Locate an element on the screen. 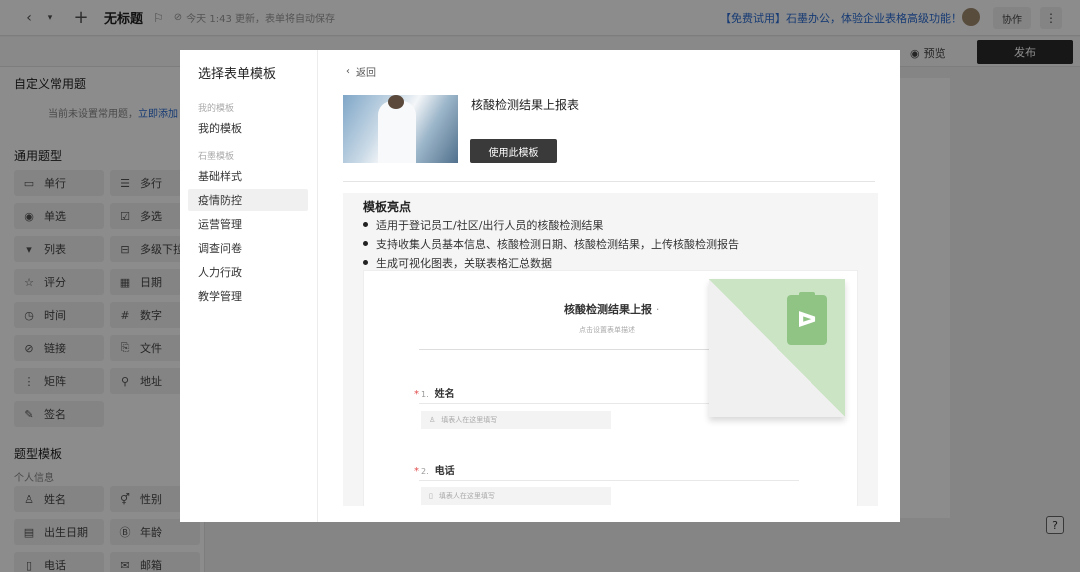  category-mine-templates: 我的模板 is located at coordinates (248, 128).